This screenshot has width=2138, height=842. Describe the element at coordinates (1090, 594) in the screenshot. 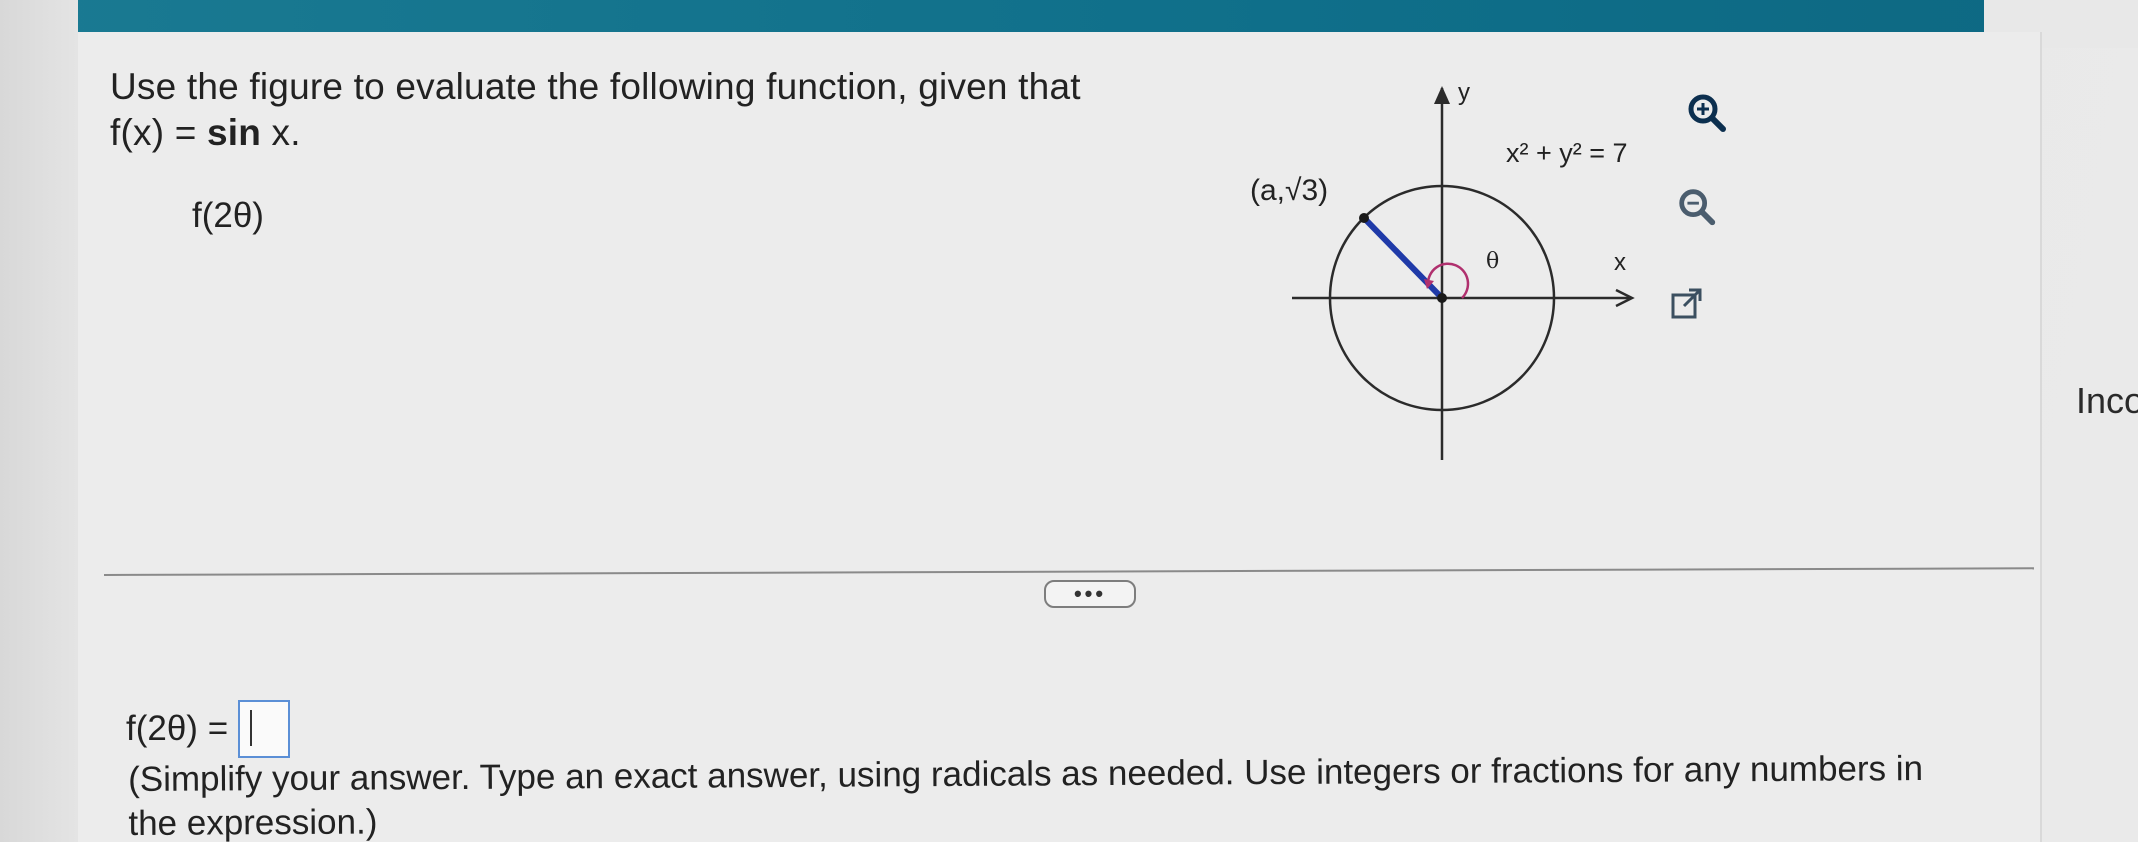

I see `show-more-button: •••` at that location.